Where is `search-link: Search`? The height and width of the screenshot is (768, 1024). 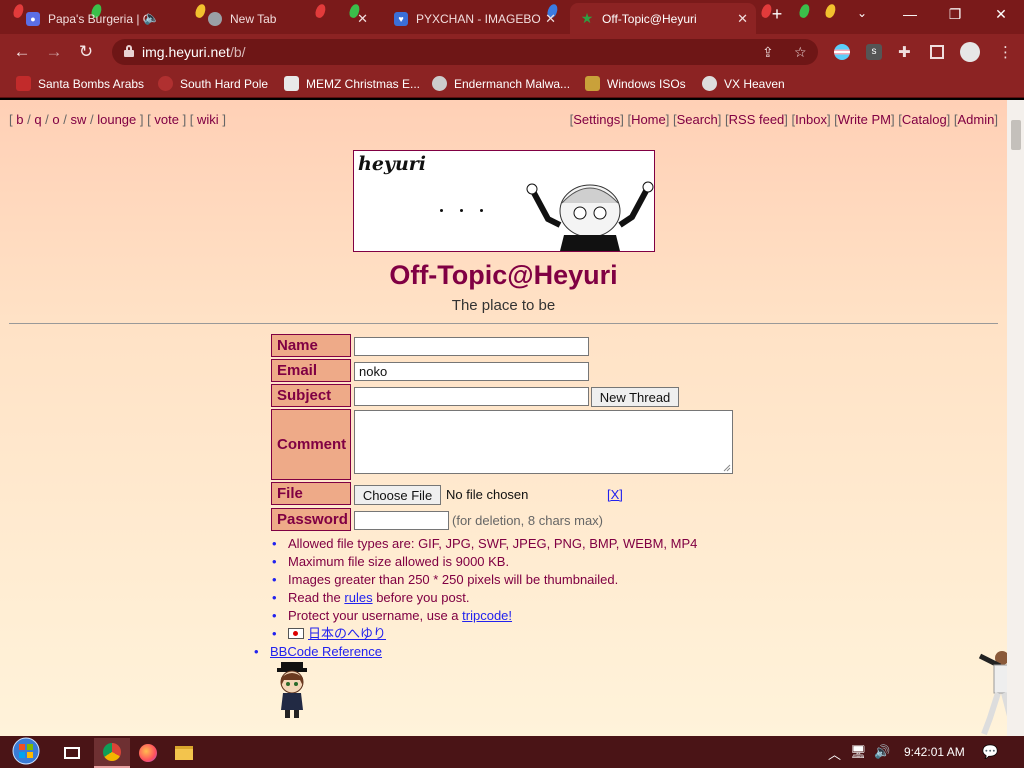
search-link: Search is located at coordinates (697, 119).